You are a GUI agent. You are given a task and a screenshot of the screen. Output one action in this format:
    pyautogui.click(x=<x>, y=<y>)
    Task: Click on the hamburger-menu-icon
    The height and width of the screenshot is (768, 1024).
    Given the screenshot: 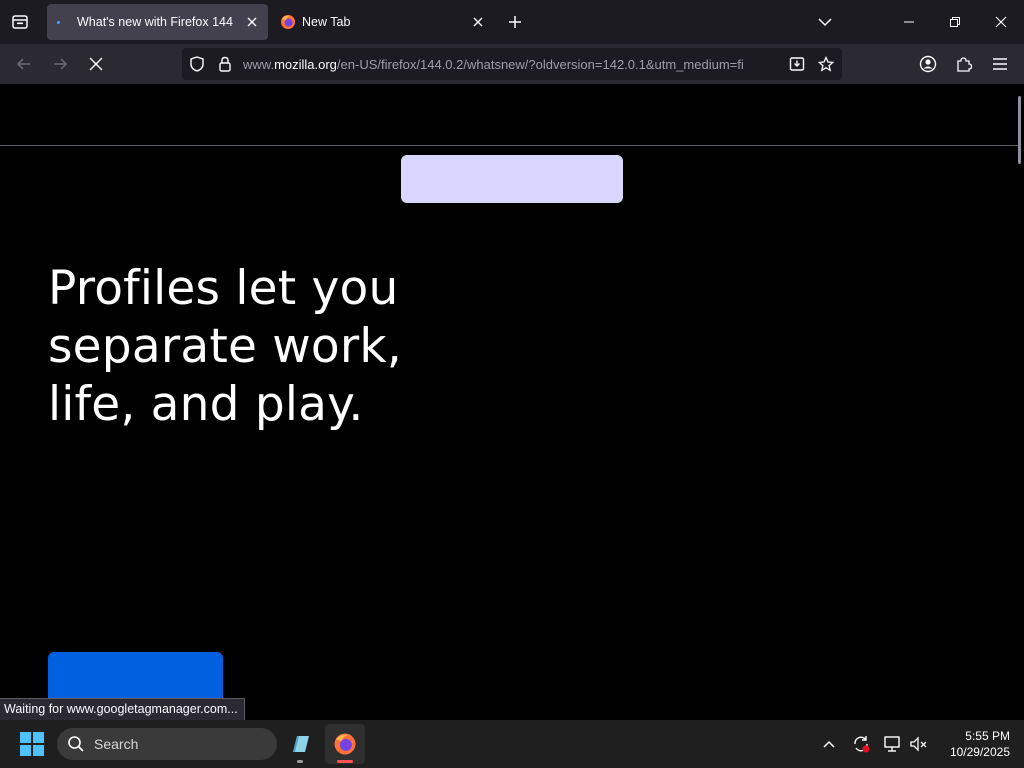 What is the action you would take?
    pyautogui.click(x=1000, y=64)
    